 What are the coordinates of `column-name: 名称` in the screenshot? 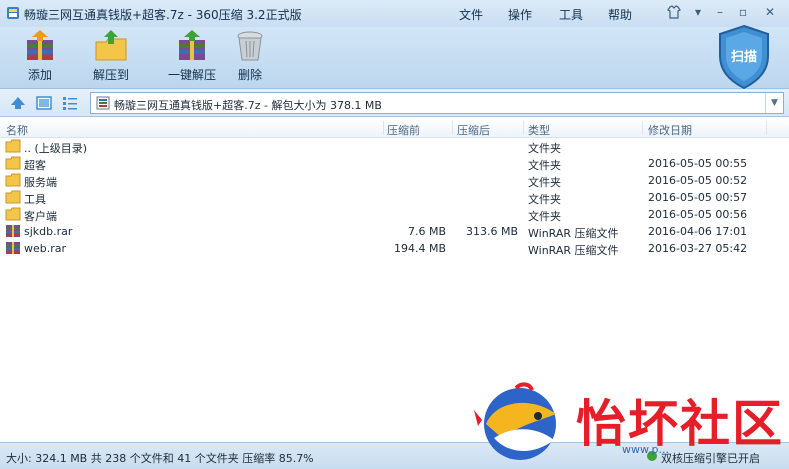 It's located at (17, 130).